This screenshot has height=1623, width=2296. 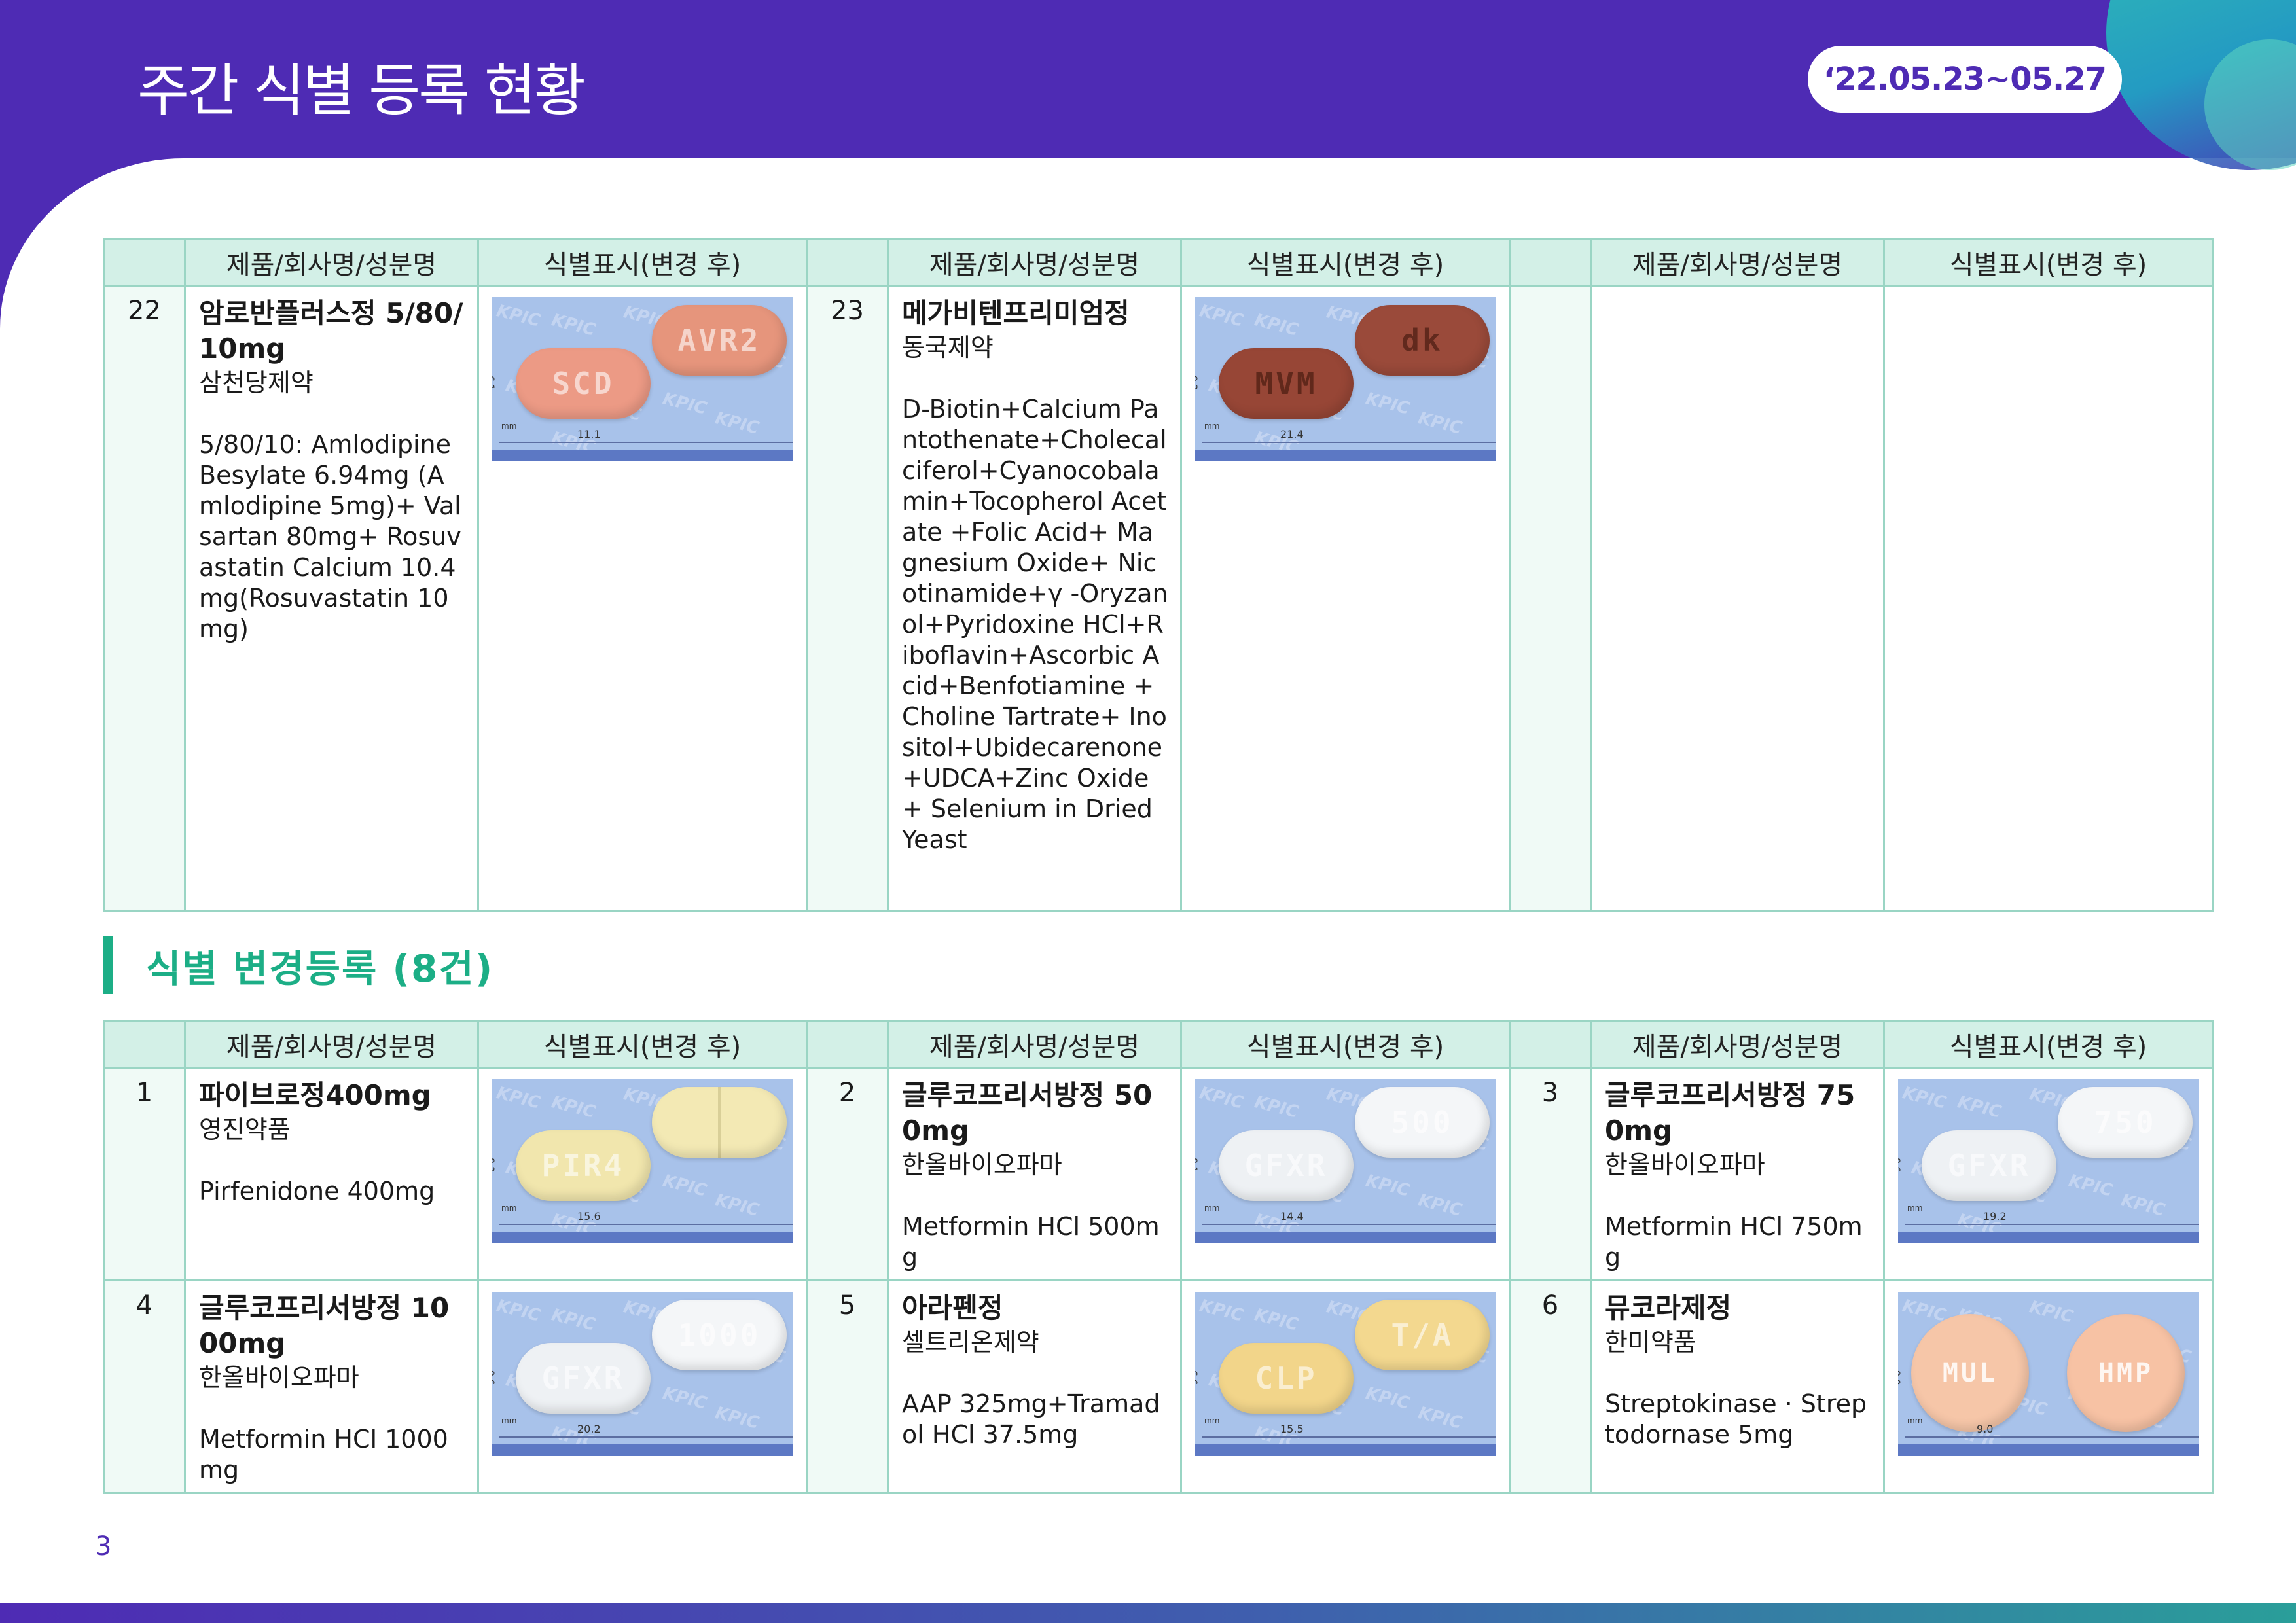 What do you see at coordinates (1550, 1387) in the screenshot?
I see `item-number: 6` at bounding box center [1550, 1387].